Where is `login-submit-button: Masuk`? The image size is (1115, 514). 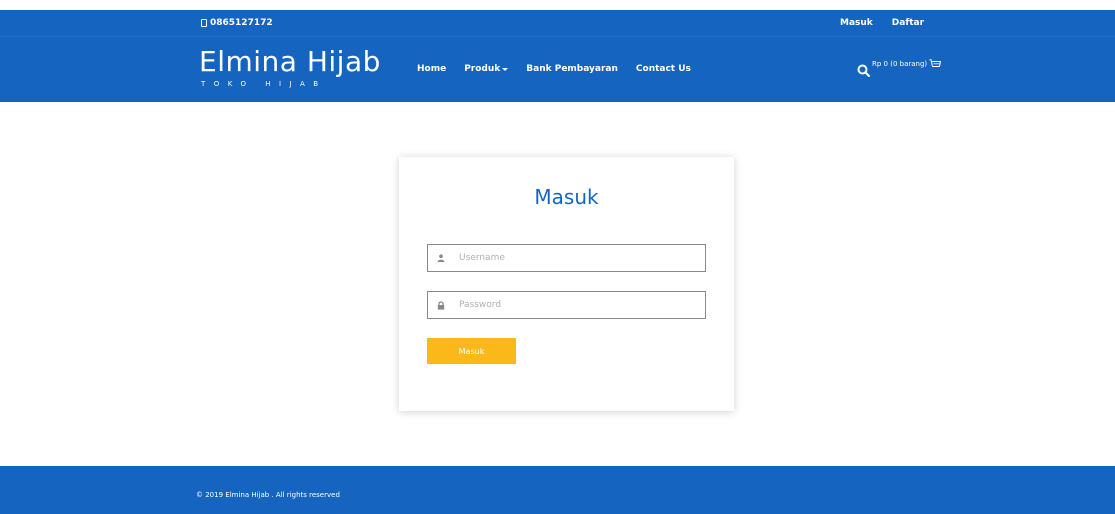
login-submit-button: Masuk is located at coordinates (471, 351).